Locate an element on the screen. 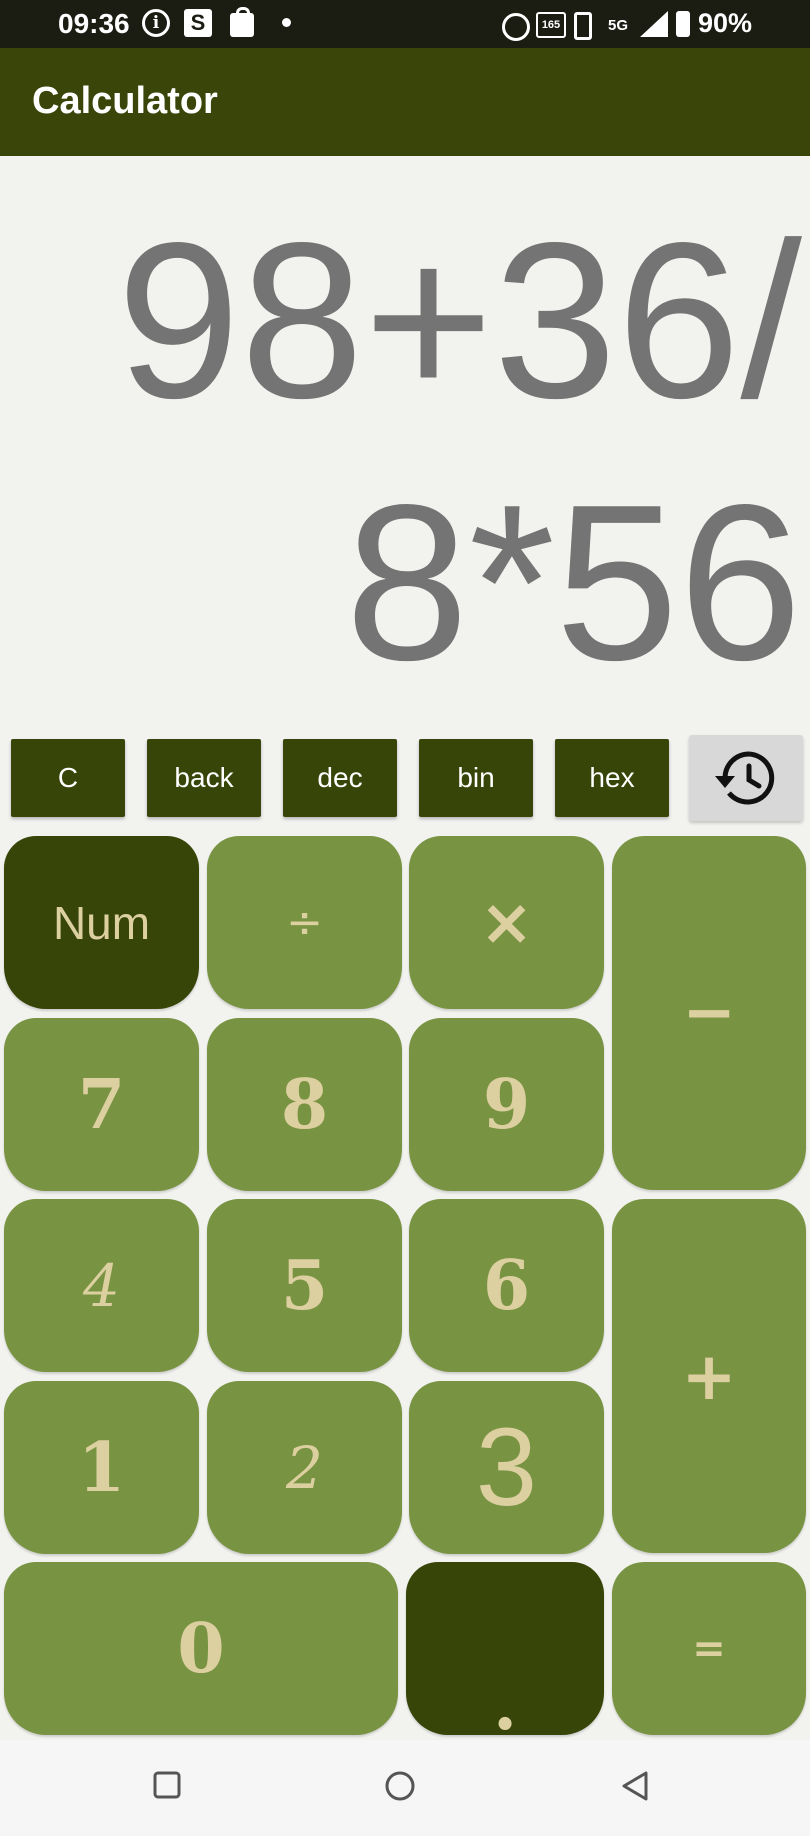 Image resolution: width=810 pixels, height=1836 pixels. digit-1-button: 1 is located at coordinates (101, 1467).